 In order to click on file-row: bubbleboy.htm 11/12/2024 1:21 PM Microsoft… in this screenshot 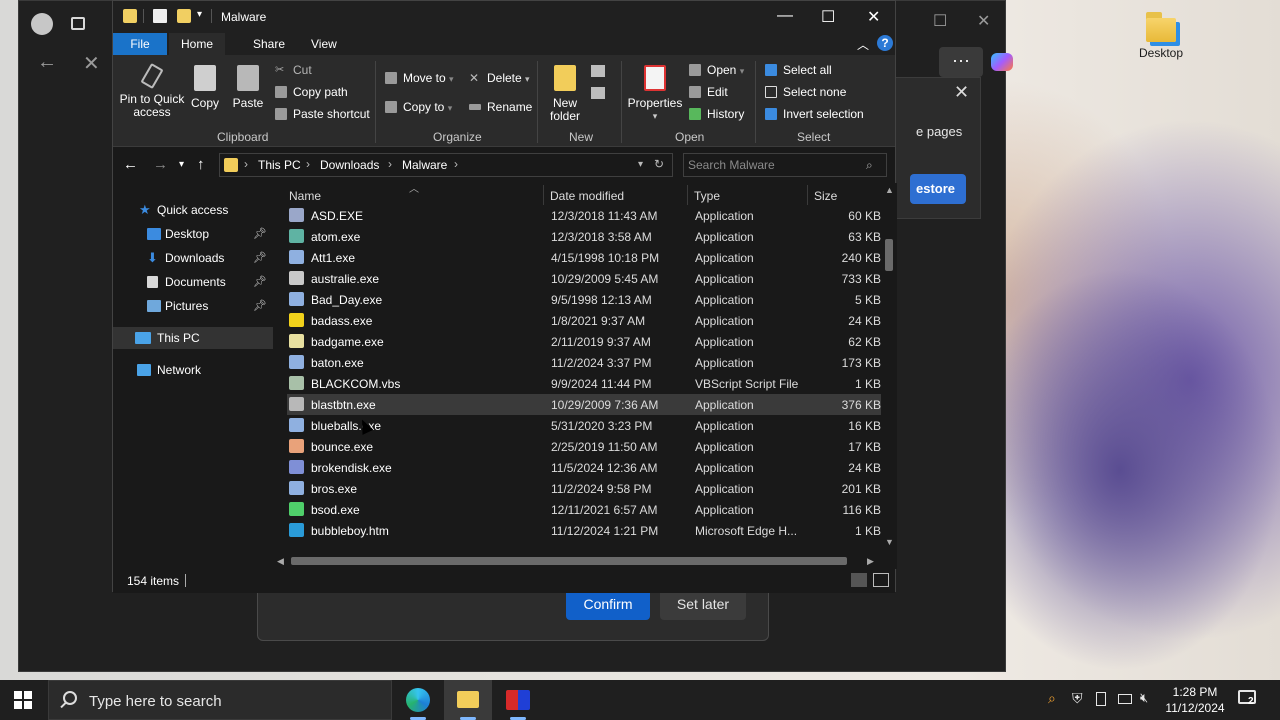, I will do `click(584, 530)`.